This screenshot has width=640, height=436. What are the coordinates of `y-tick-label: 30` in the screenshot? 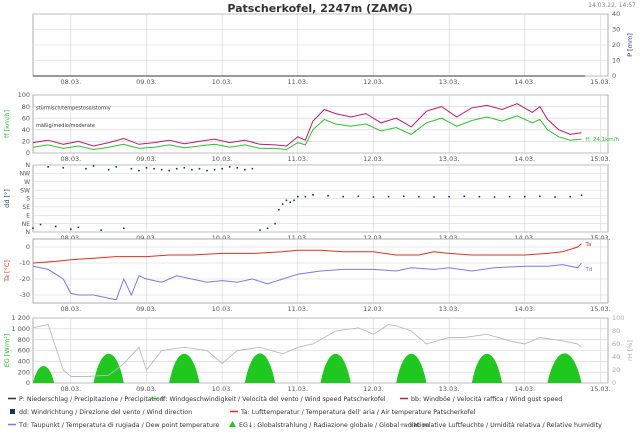 It's located at (616, 30).